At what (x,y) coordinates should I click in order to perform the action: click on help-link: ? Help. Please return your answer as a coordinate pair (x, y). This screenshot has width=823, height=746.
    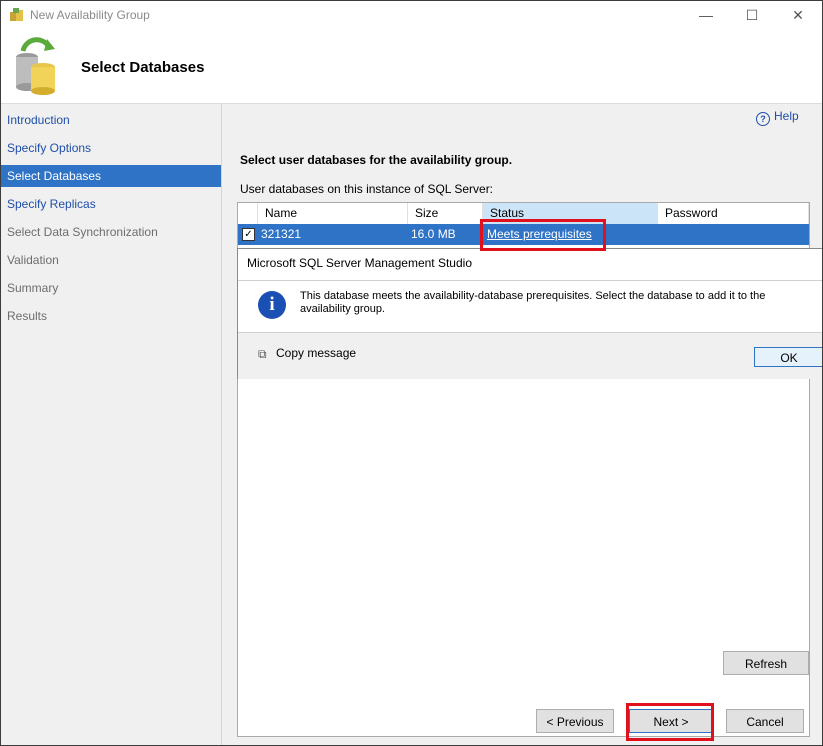
    Looking at the image, I should click on (777, 117).